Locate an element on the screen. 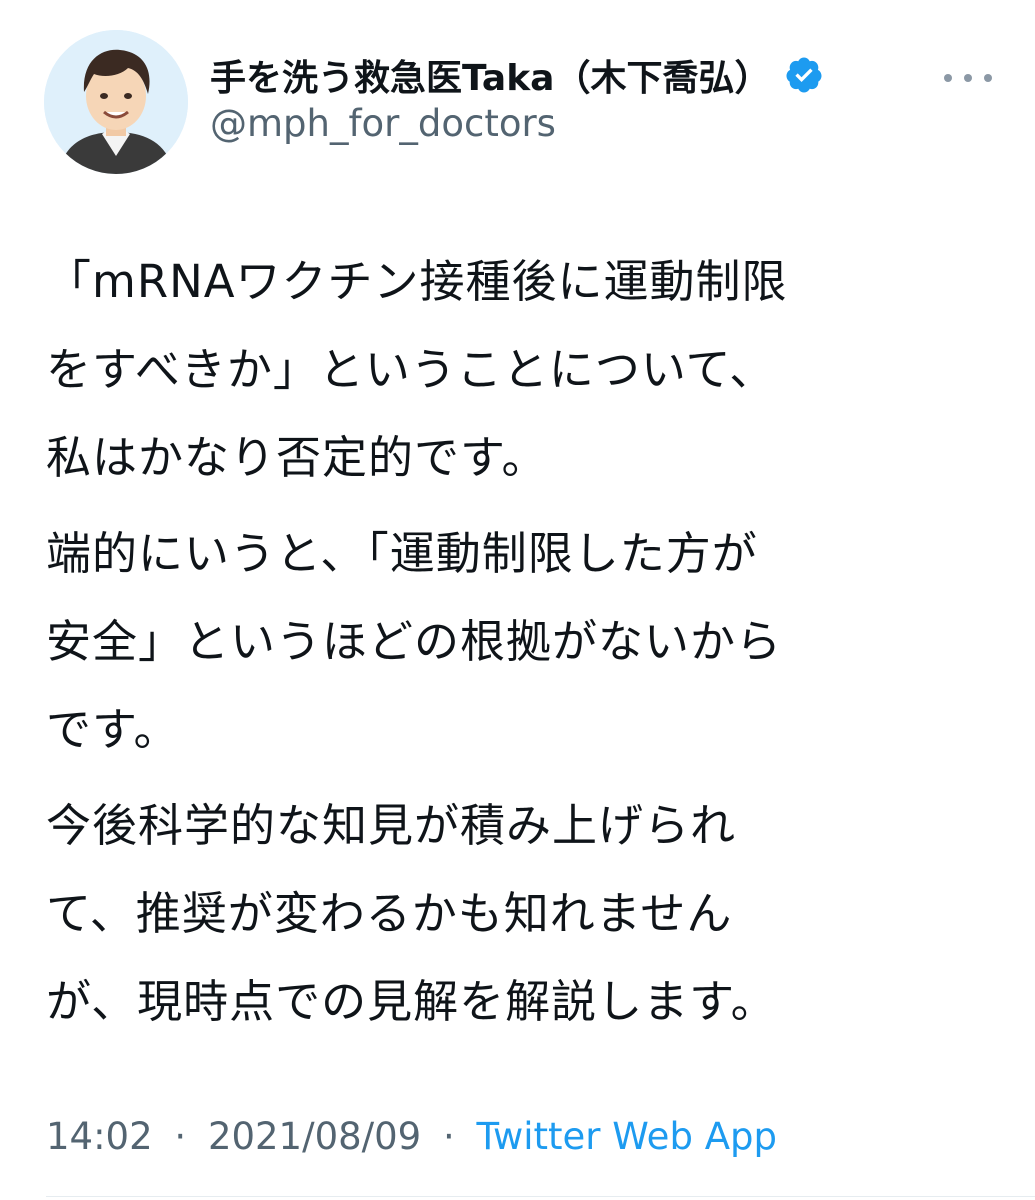 Image resolution: width=1035 pixels, height=1200 pixels. author-display-name: 手を洗う救急医Taka（木下喬弘） is located at coordinates (490, 75).